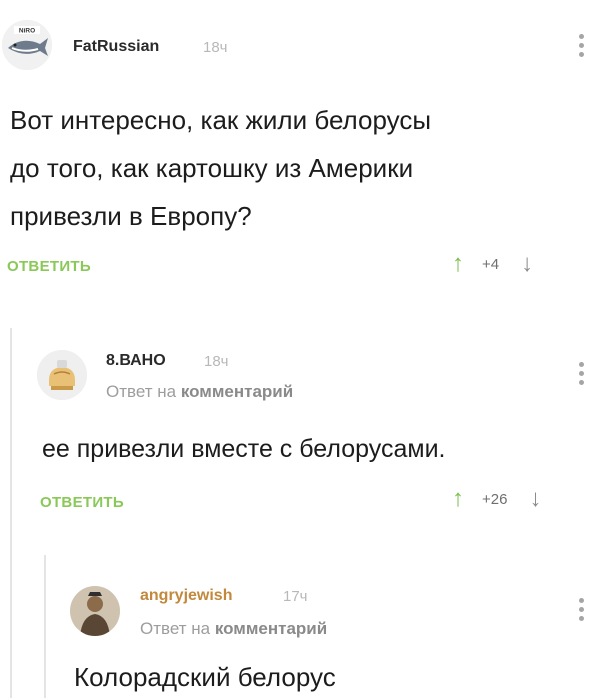 This screenshot has width=616, height=698. I want to click on vote-controls: ↑ +4 ↓, so click(492, 264).